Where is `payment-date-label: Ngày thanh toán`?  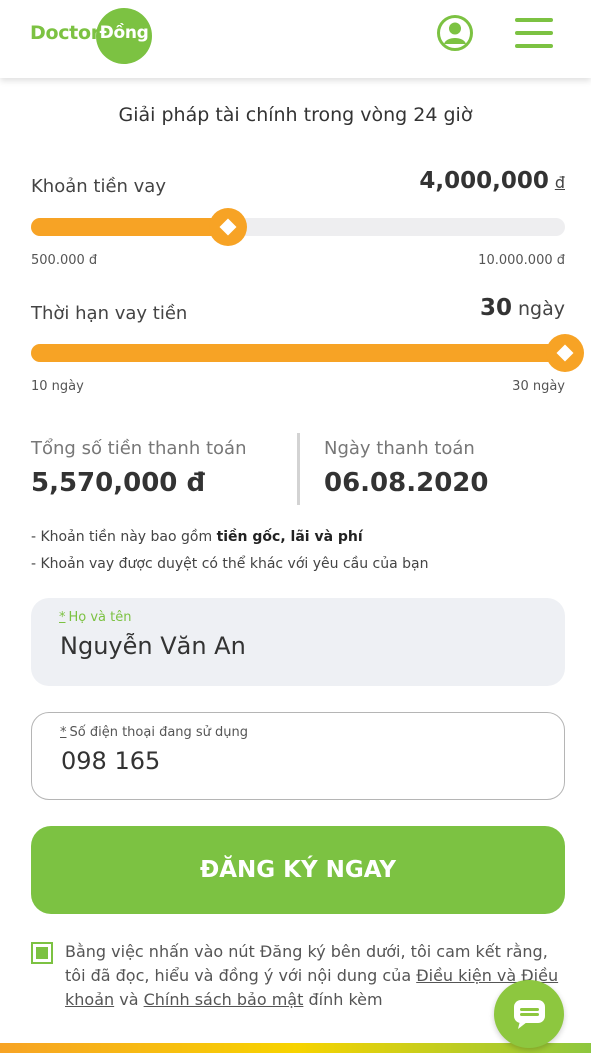 payment-date-label: Ngày thanh toán is located at coordinates (399, 448).